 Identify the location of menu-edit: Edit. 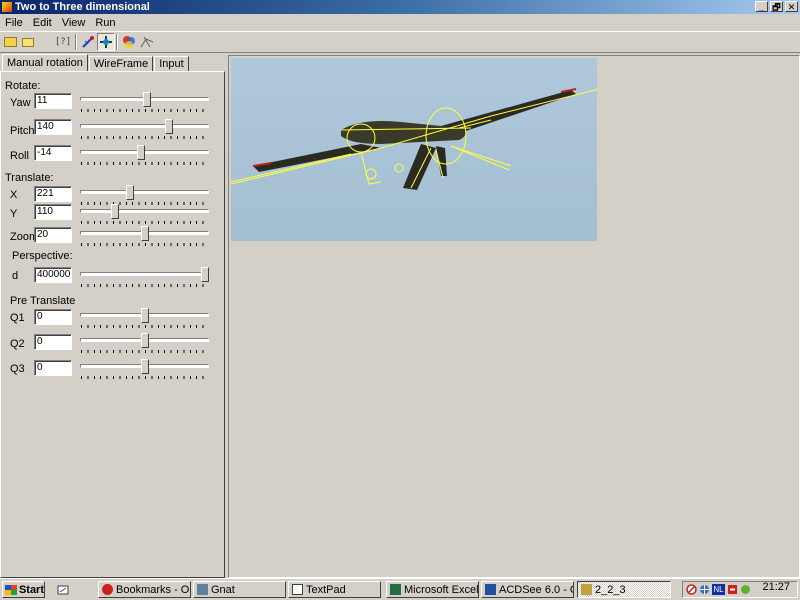
(42, 22).